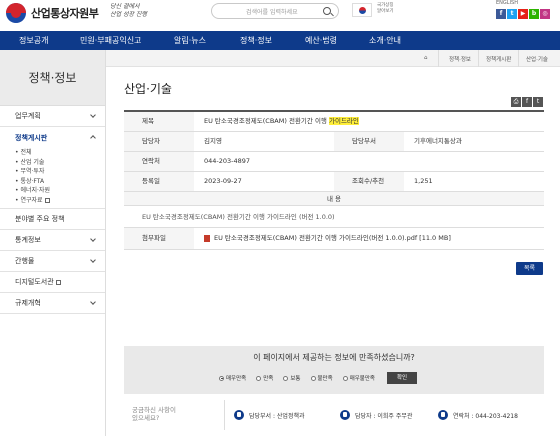 Image resolution: width=560 pixels, height=436 pixels. I want to click on twitter-icon: t, so click(512, 14).